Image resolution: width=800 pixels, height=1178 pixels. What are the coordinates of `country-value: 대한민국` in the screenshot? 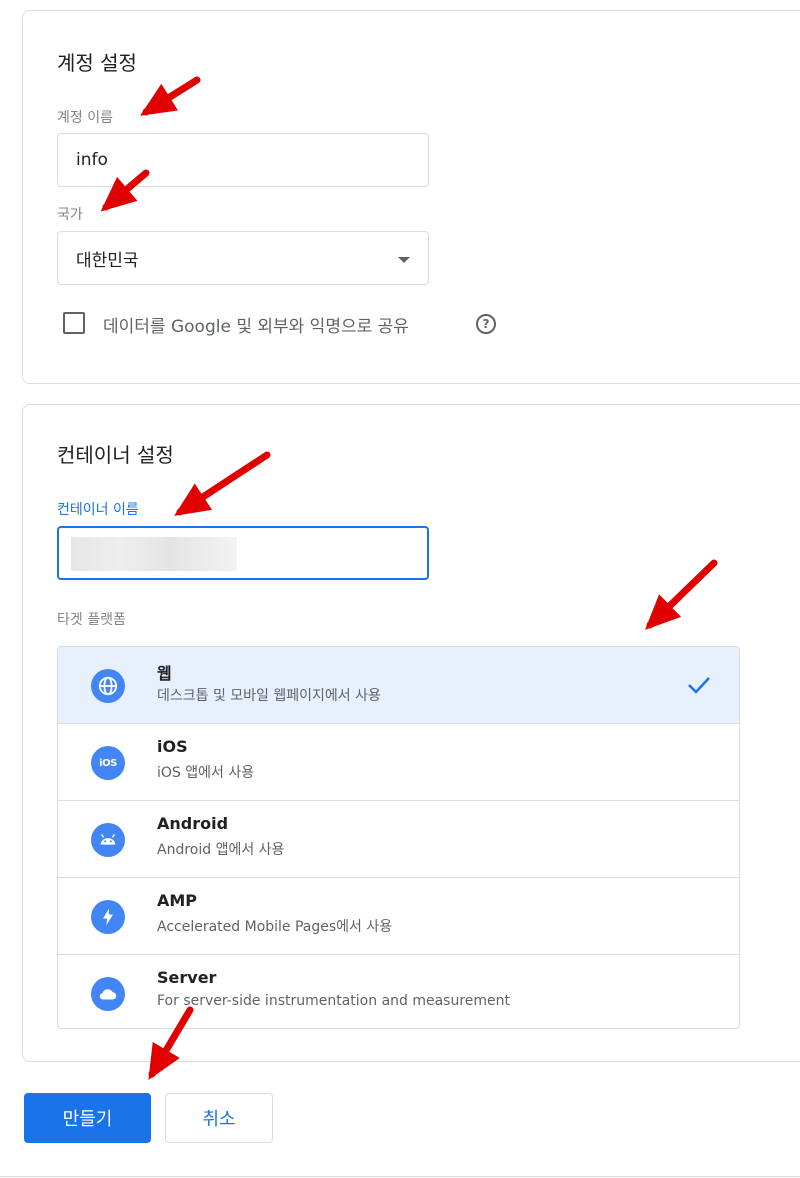 It's located at (107, 260).